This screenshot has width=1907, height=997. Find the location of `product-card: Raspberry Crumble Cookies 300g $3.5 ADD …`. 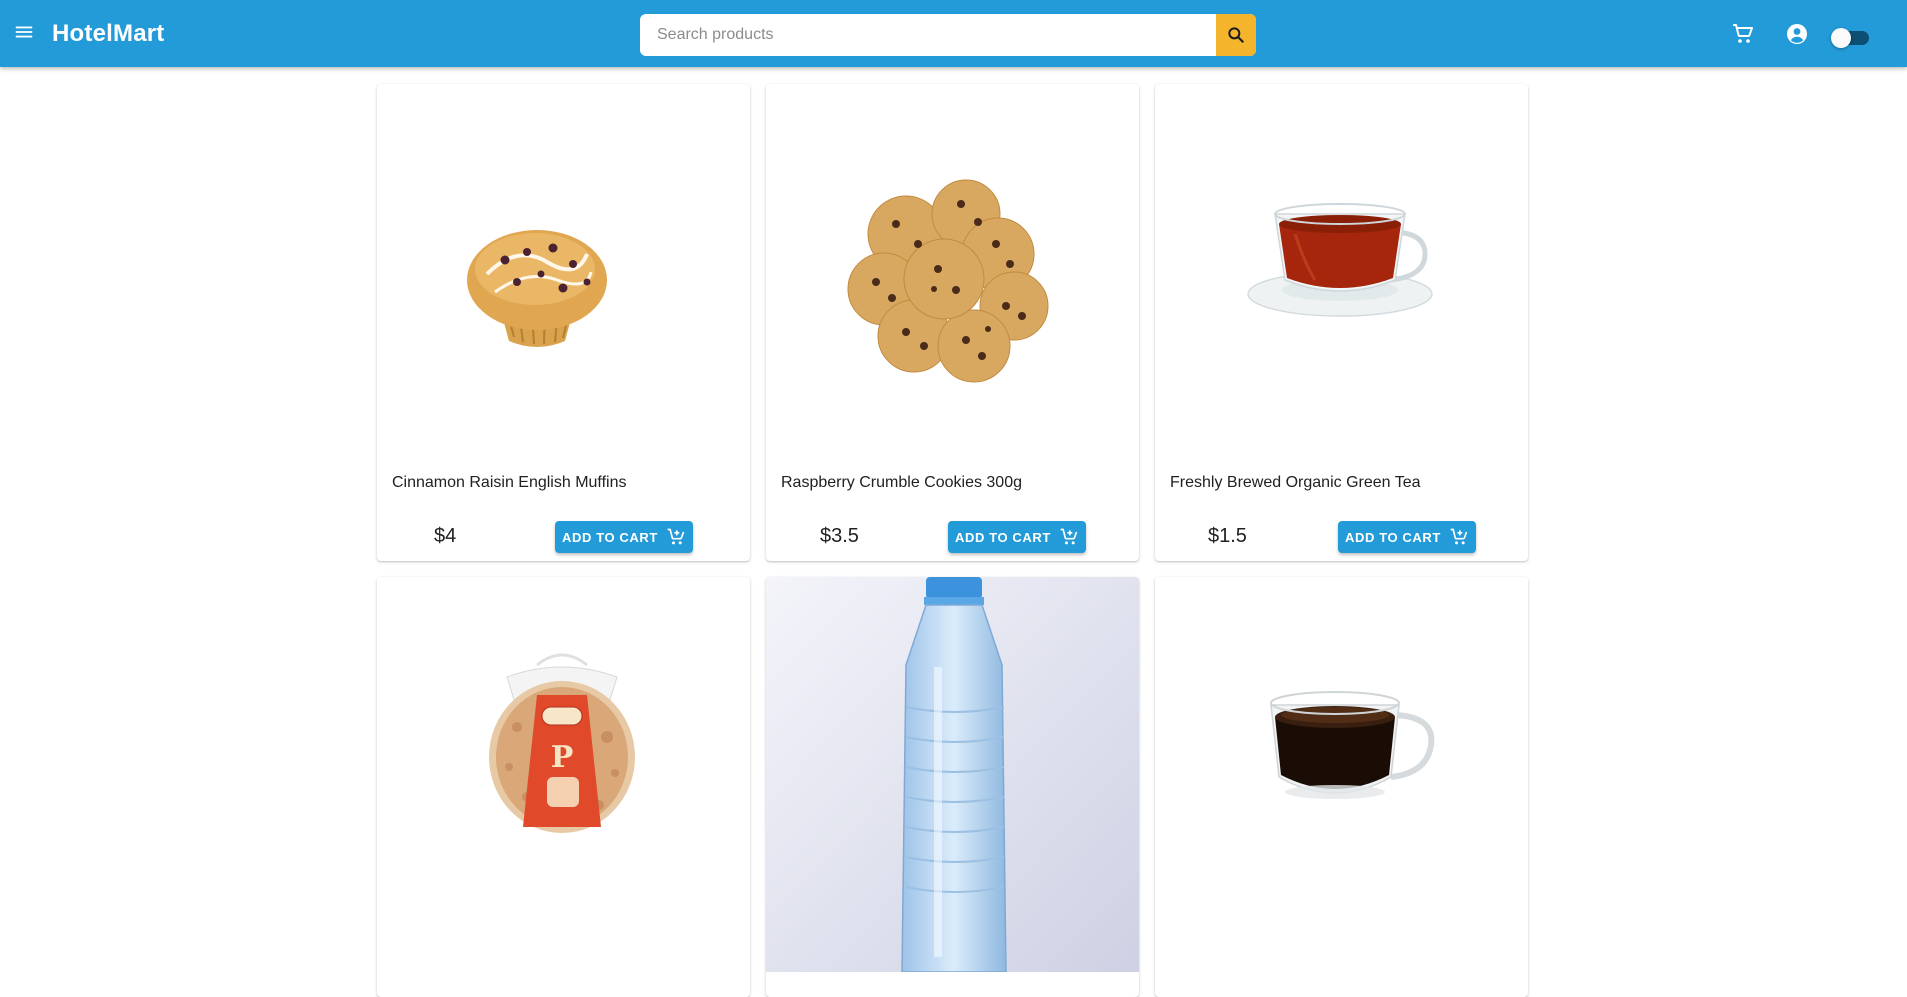

product-card: Raspberry Crumble Cookies 300g $3.5 ADD … is located at coordinates (952, 322).